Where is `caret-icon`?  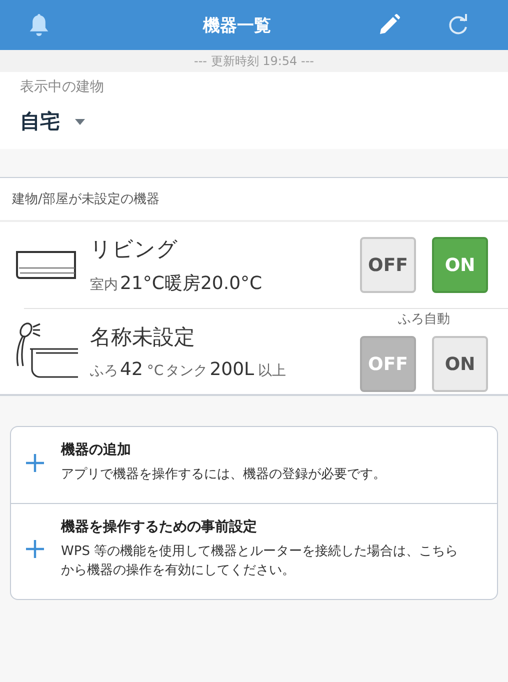
caret-icon is located at coordinates (80, 122).